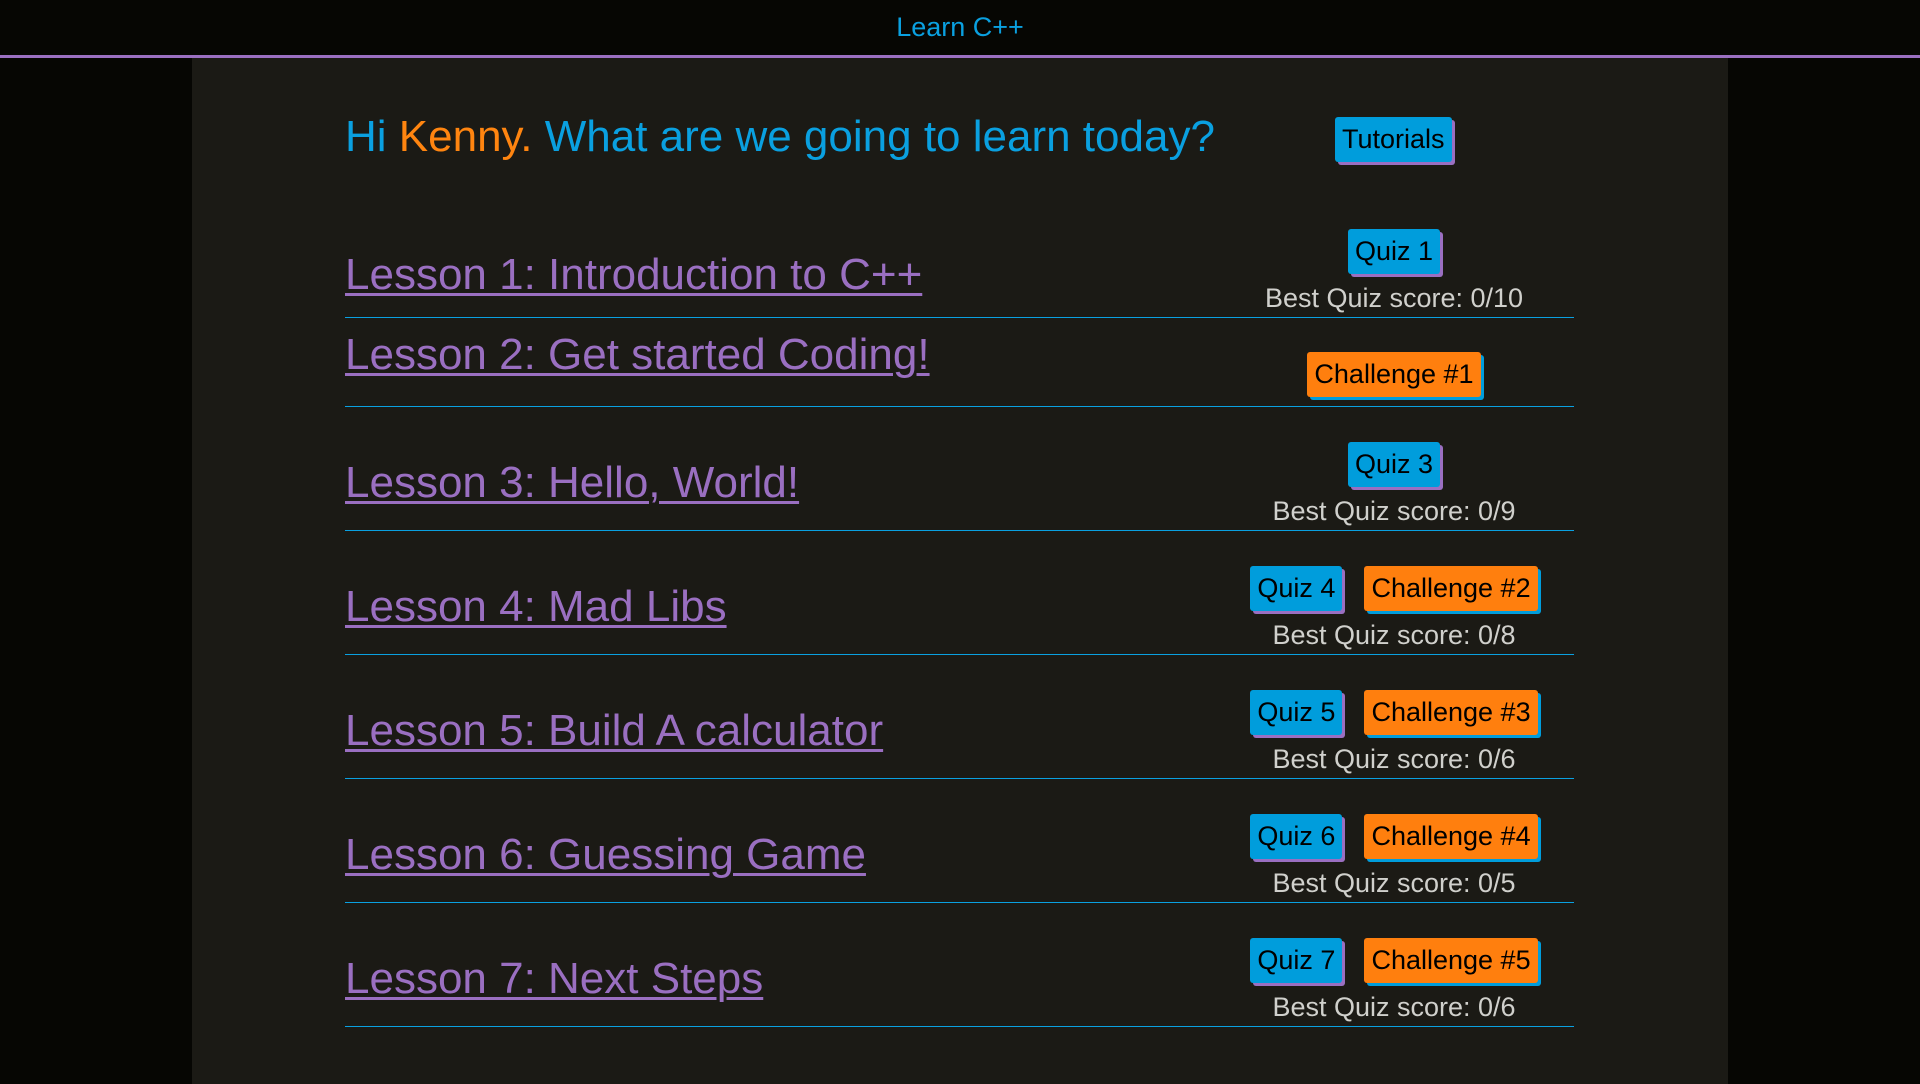 Image resolution: width=1920 pixels, height=1084 pixels. Describe the element at coordinates (1393, 139) in the screenshot. I see `tutorials-button: Tutorials` at that location.